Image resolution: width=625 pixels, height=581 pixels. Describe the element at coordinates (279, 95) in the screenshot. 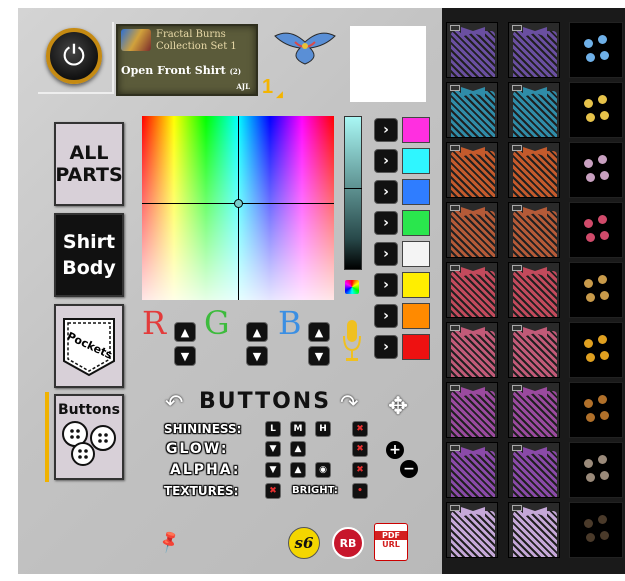

I see `page-arrow-icon: ◢` at that location.